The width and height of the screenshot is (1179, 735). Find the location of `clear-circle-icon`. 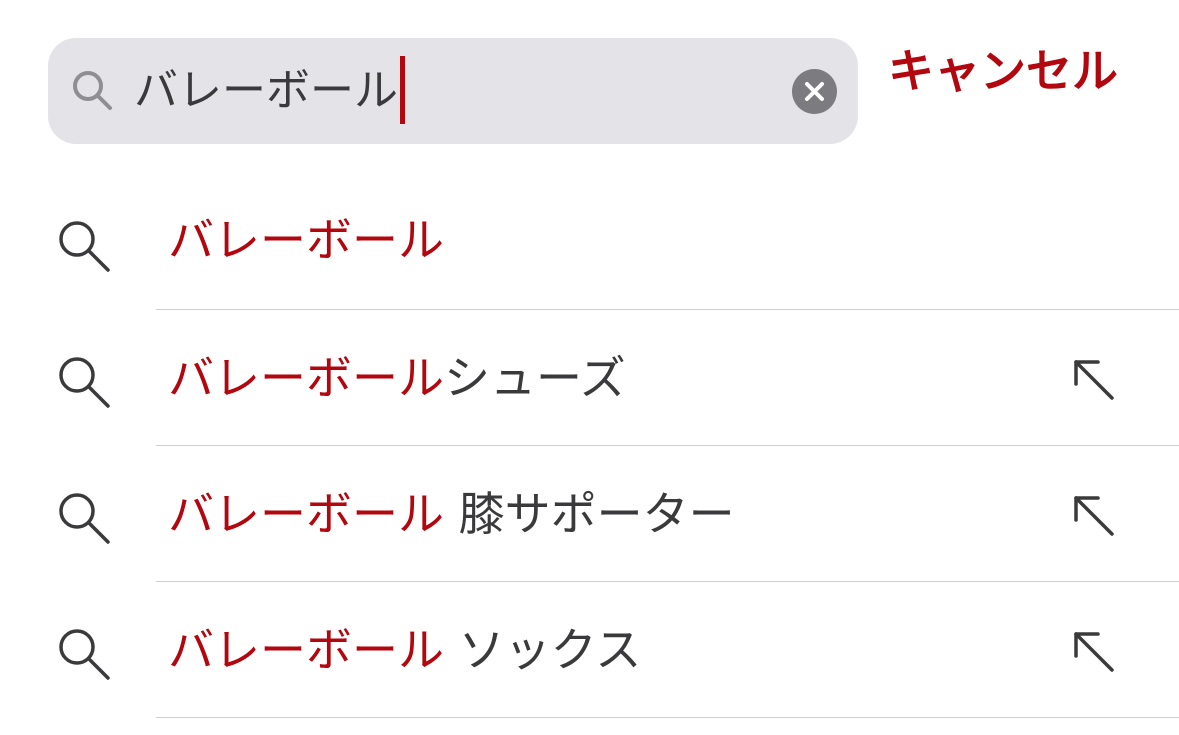

clear-circle-icon is located at coordinates (814, 91).